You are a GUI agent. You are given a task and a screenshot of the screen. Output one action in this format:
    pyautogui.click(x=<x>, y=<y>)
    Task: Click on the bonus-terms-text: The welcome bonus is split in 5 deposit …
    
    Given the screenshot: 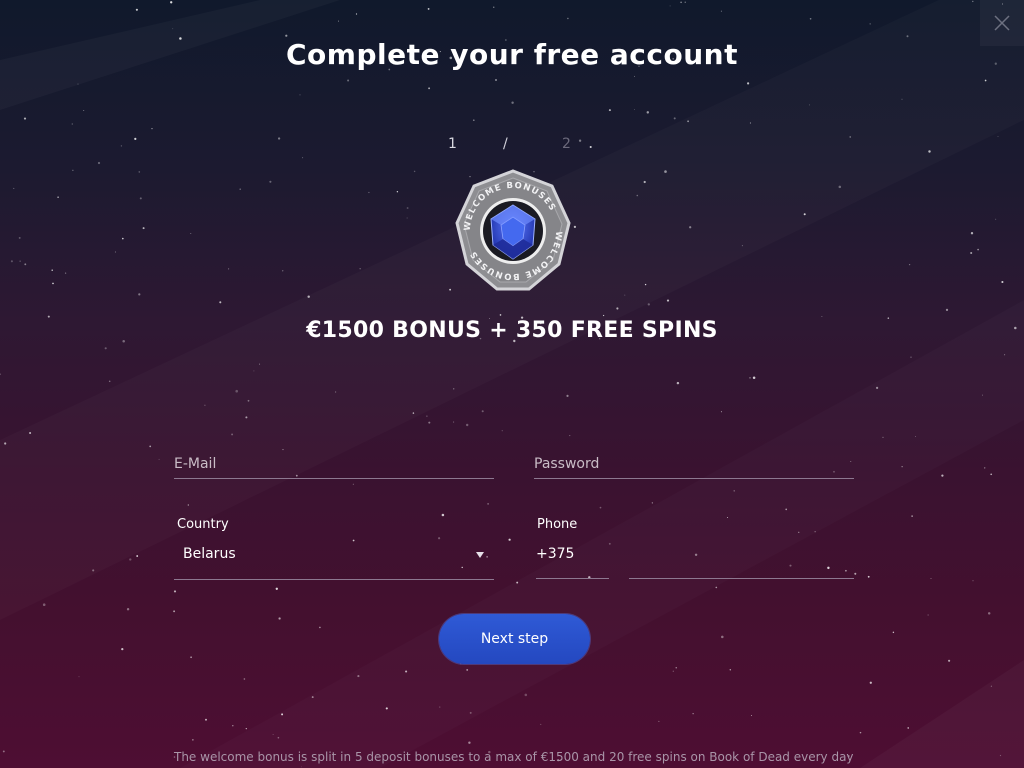 What is the action you would take?
    pyautogui.click(x=514, y=757)
    